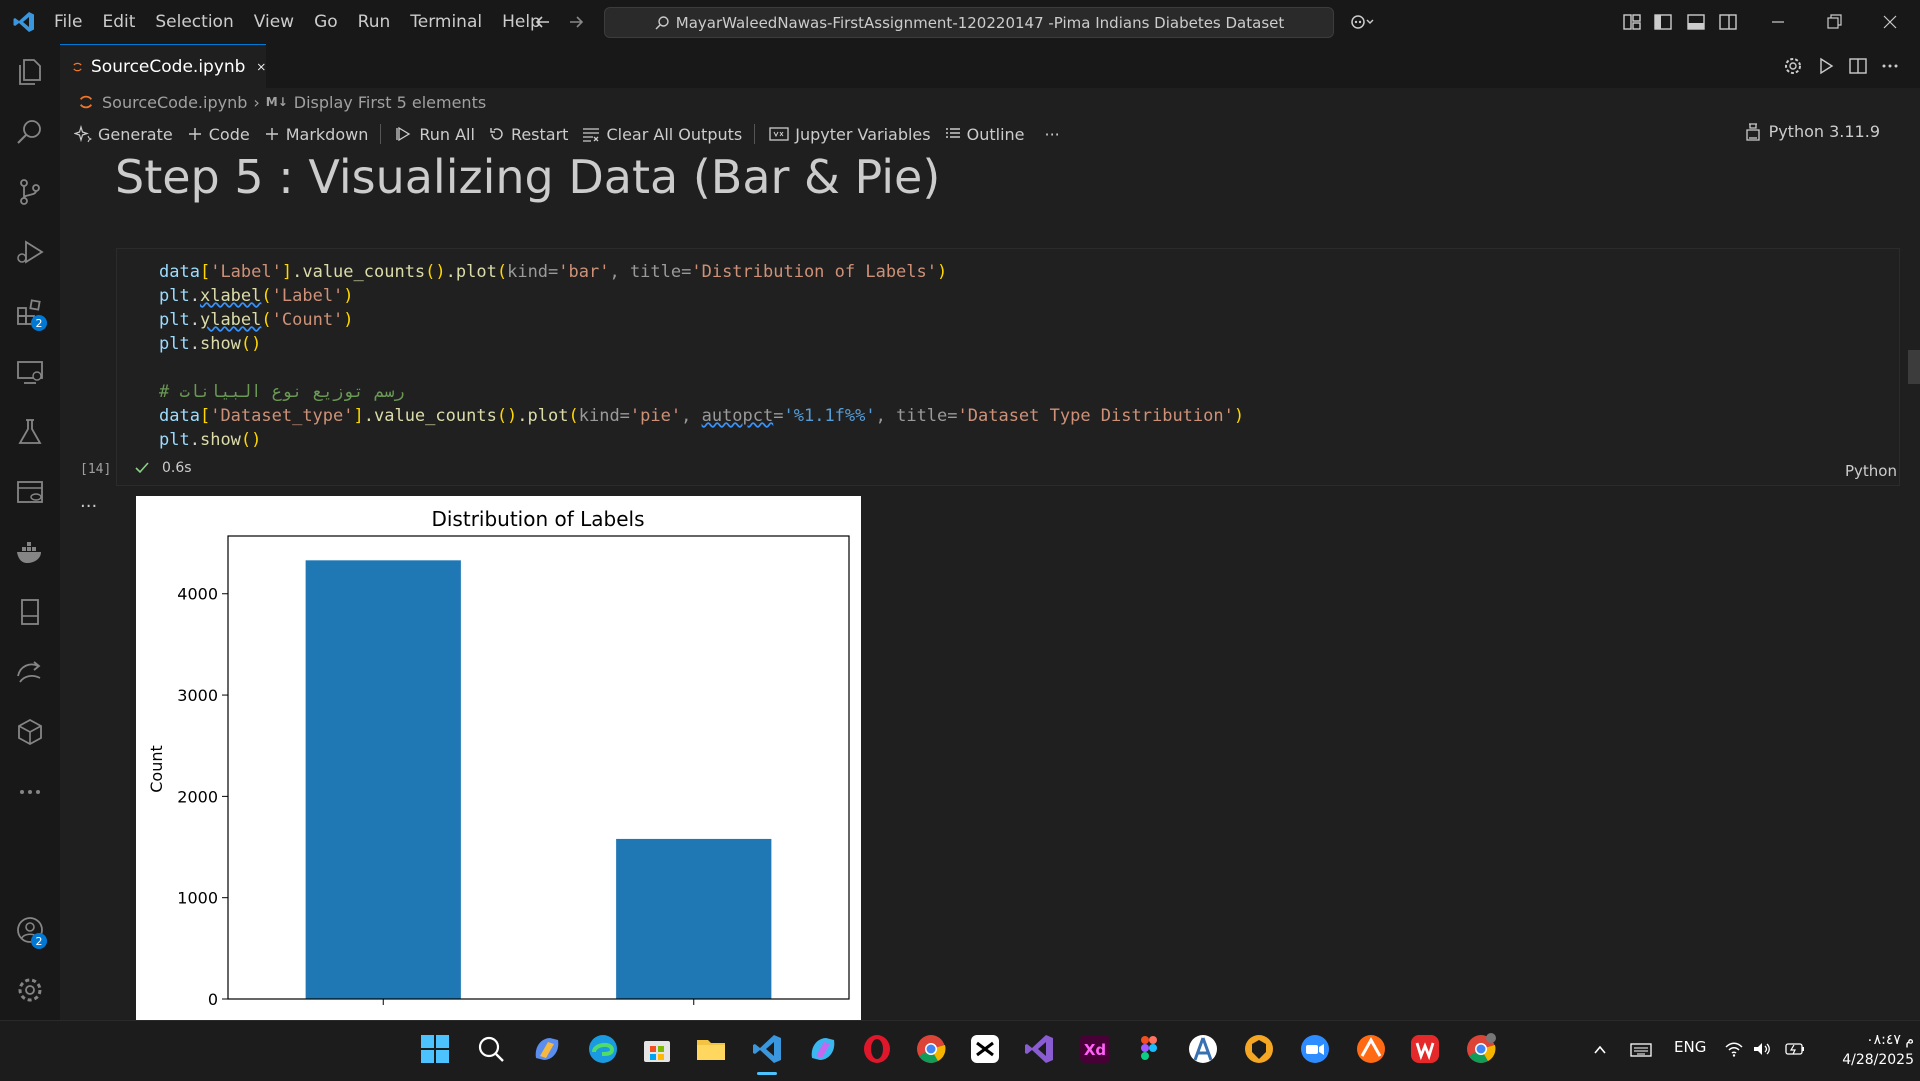  What do you see at coordinates (1481, 1049) in the screenshot?
I see `chrome-profile-icon` at bounding box center [1481, 1049].